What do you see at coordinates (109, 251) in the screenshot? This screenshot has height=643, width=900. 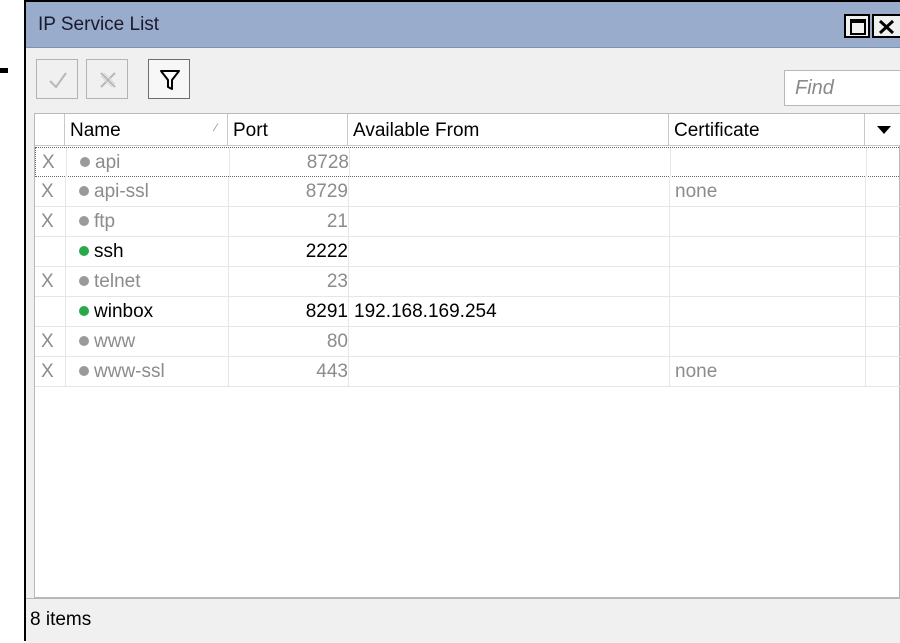 I see `row-name: ssh` at bounding box center [109, 251].